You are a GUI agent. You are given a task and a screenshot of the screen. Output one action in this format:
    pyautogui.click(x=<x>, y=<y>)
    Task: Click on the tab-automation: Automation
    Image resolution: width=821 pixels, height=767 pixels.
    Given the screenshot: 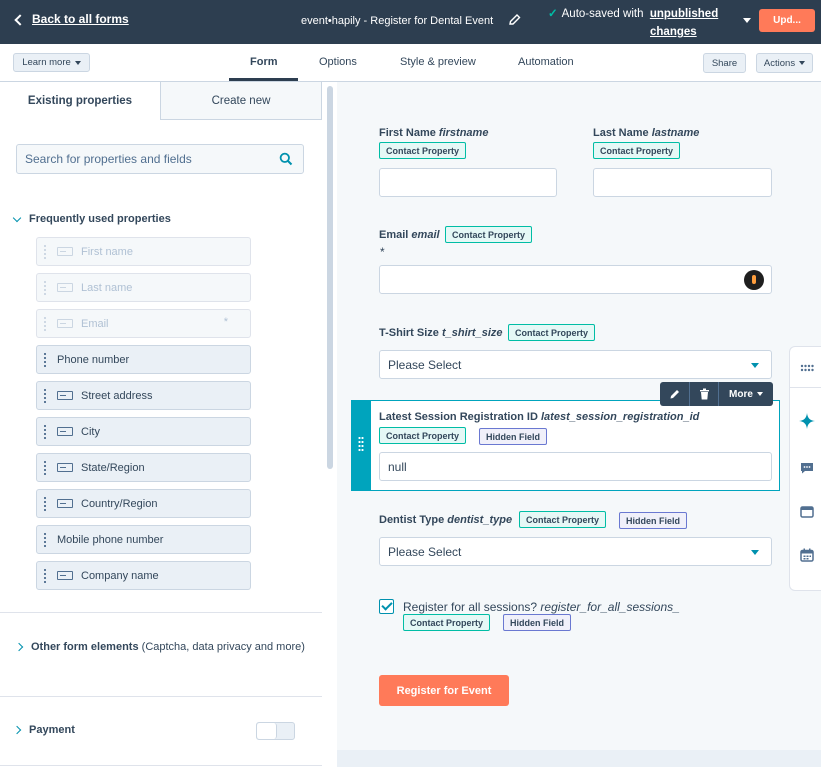 What is the action you would take?
    pyautogui.click(x=546, y=62)
    